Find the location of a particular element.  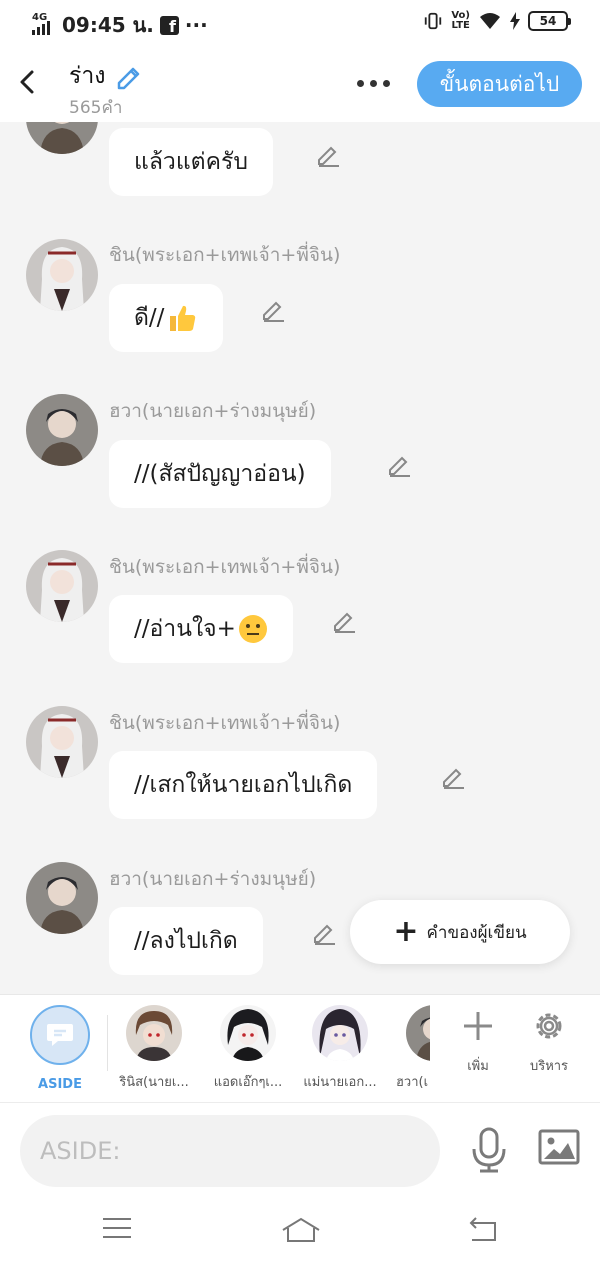

clock: 09:45 น. is located at coordinates (108, 25).